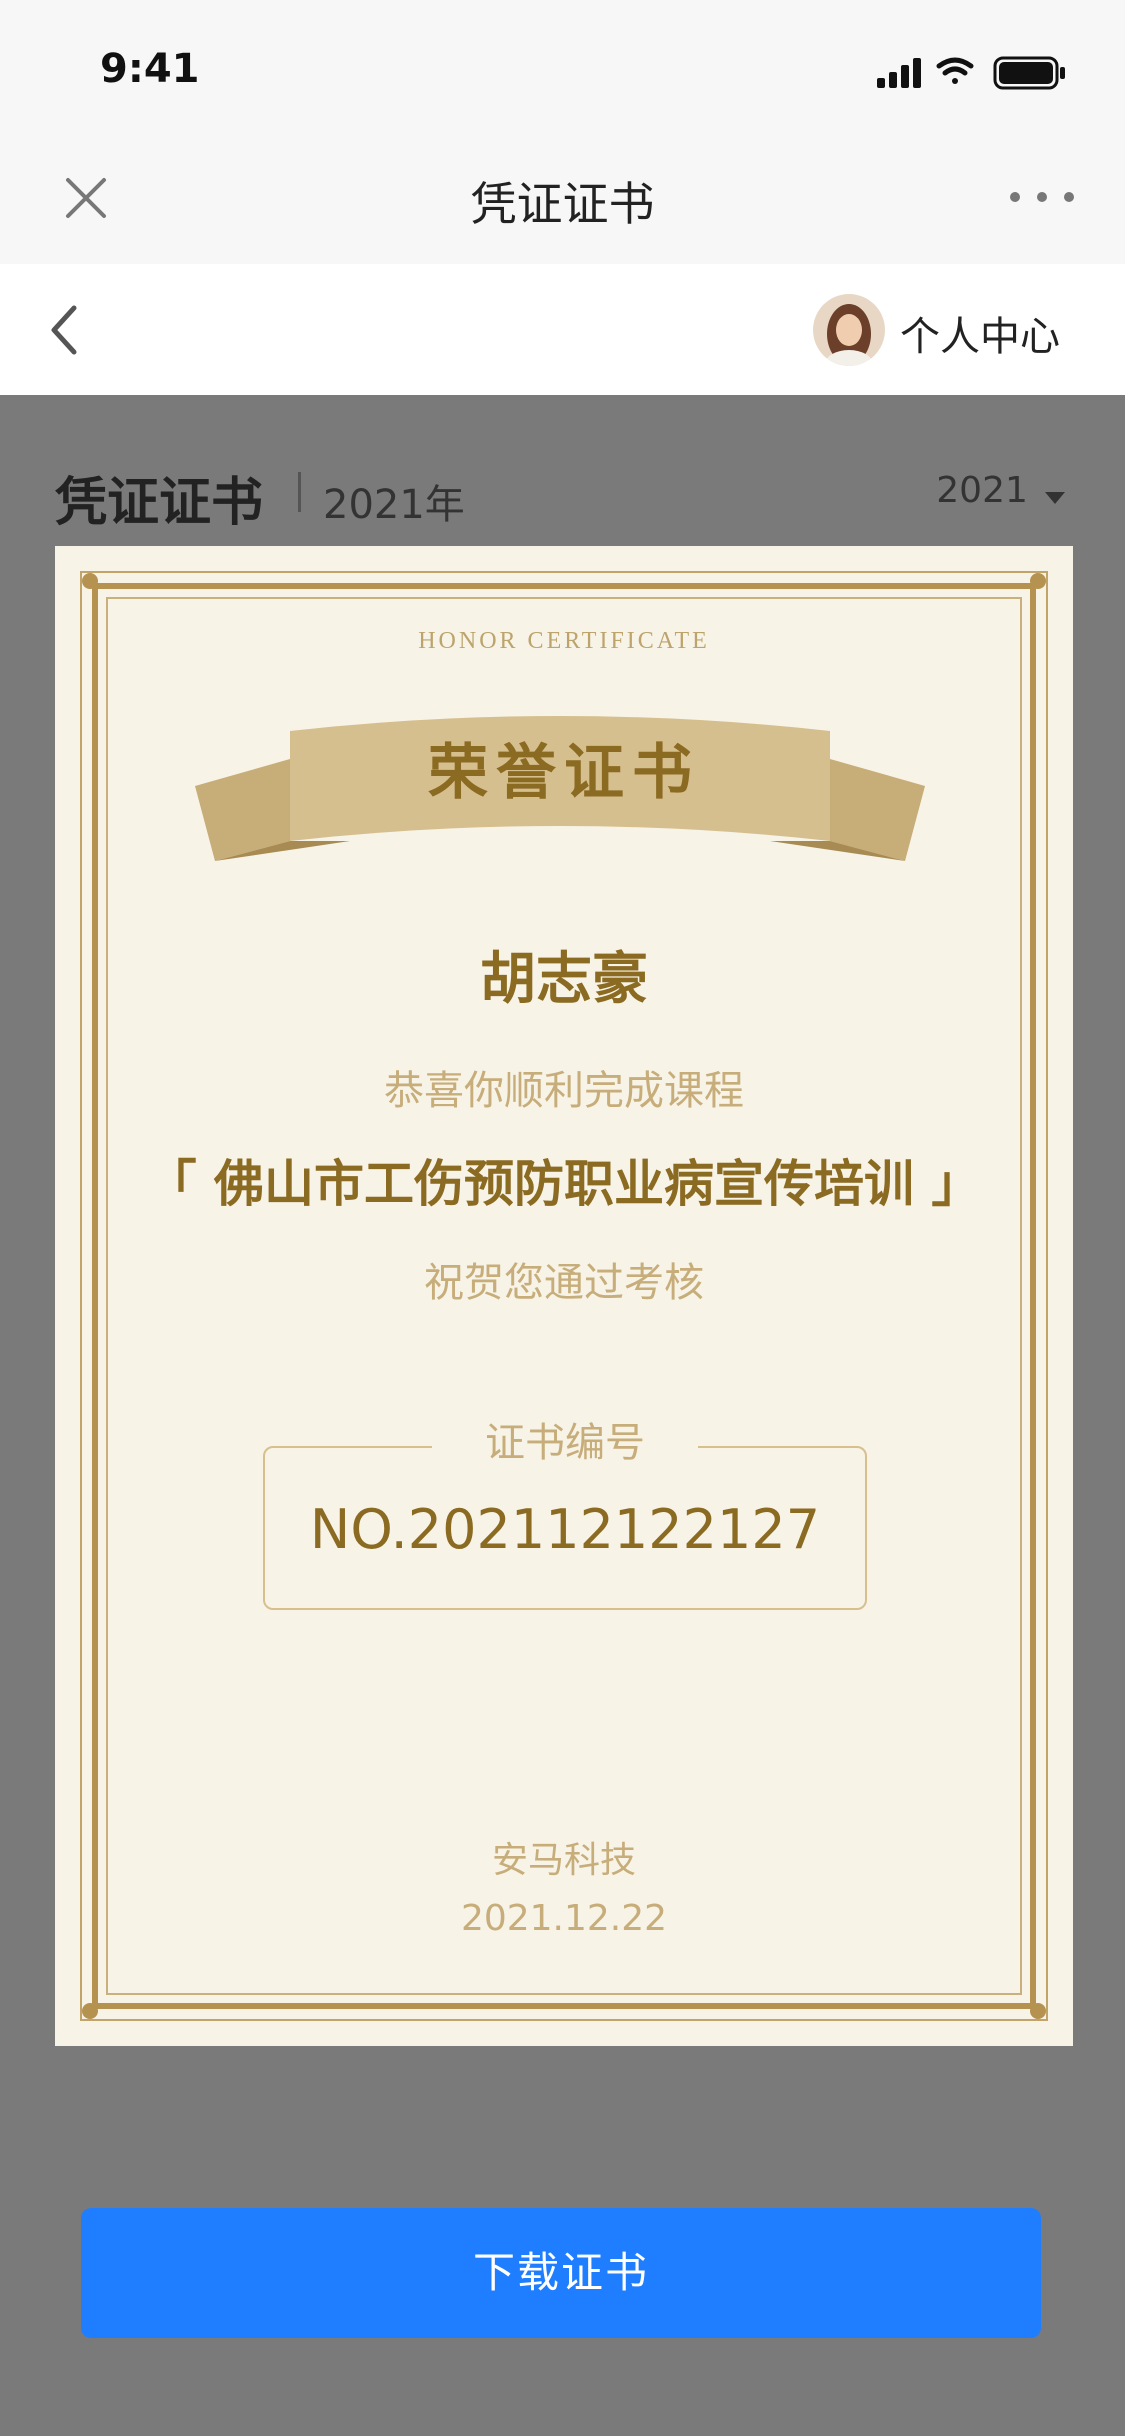 Image resolution: width=1125 pixels, height=2436 pixels. I want to click on nav-bar: 凭证证书, so click(562, 198).